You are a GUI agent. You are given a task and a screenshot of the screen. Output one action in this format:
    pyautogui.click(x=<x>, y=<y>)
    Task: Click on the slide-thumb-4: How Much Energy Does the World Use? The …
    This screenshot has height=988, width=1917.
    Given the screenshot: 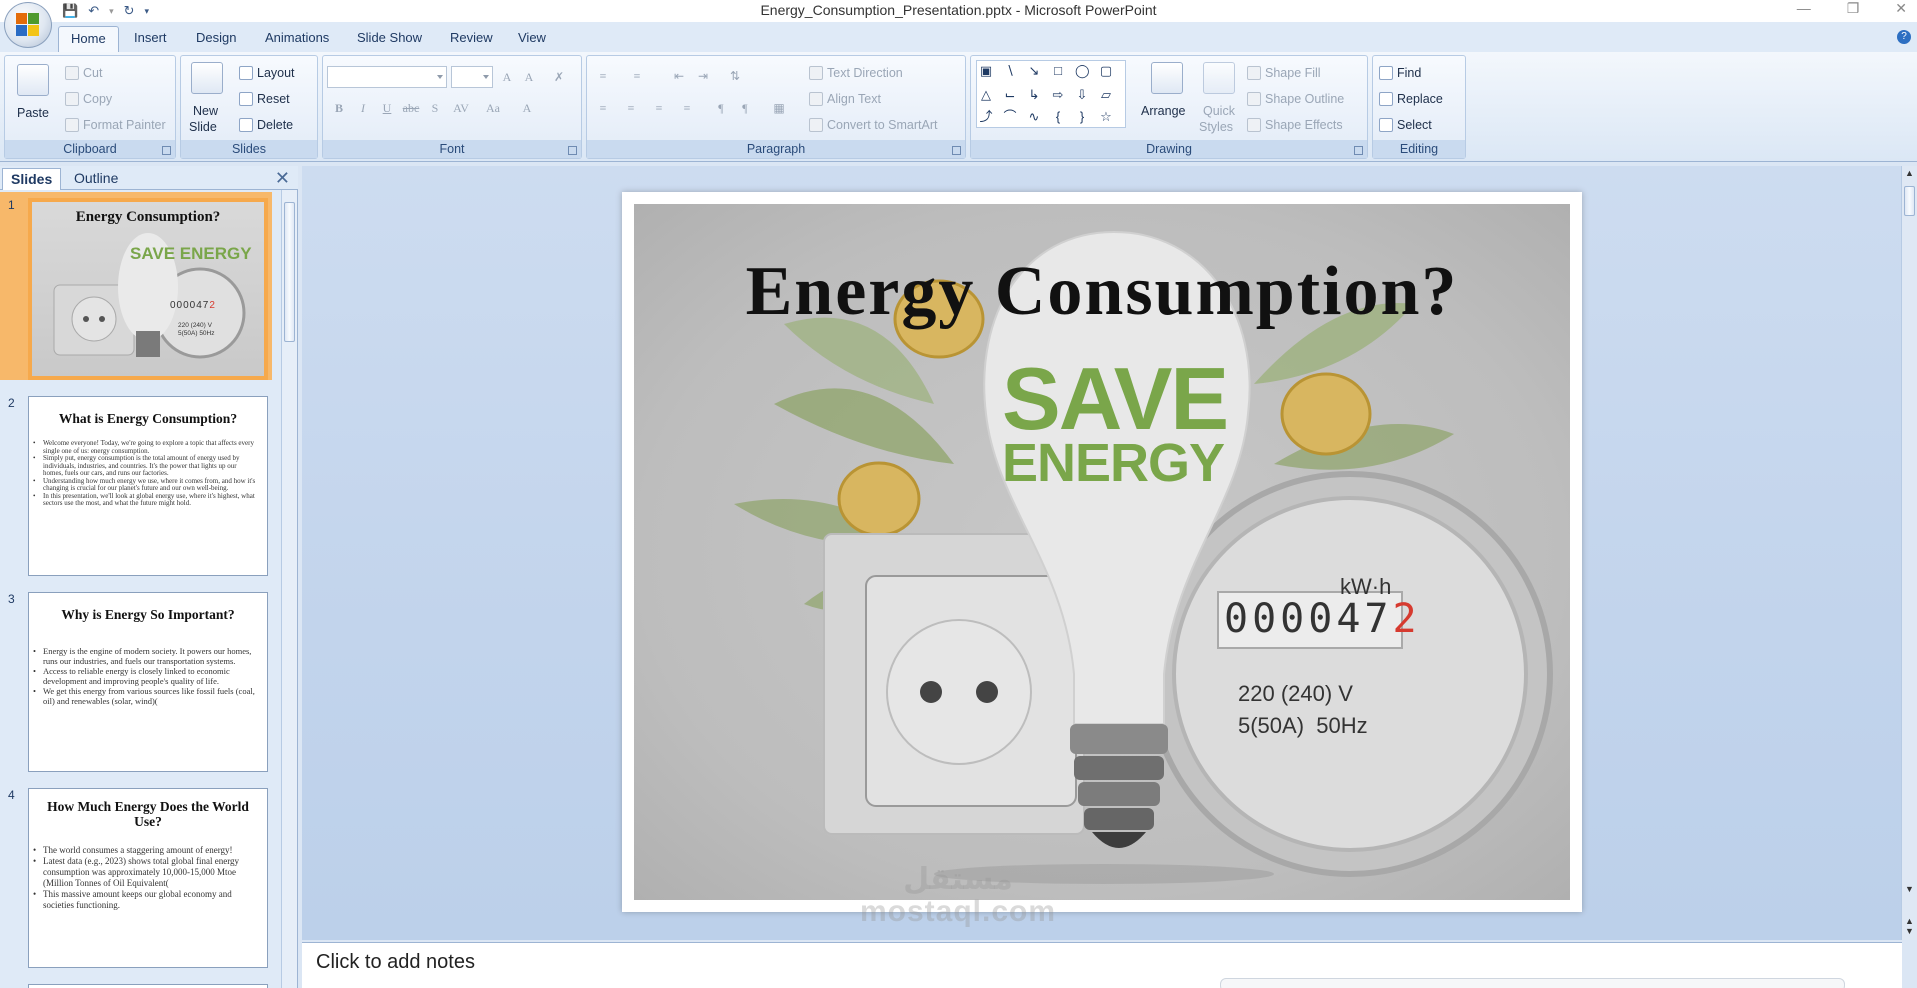 What is the action you would take?
    pyautogui.click(x=148, y=878)
    